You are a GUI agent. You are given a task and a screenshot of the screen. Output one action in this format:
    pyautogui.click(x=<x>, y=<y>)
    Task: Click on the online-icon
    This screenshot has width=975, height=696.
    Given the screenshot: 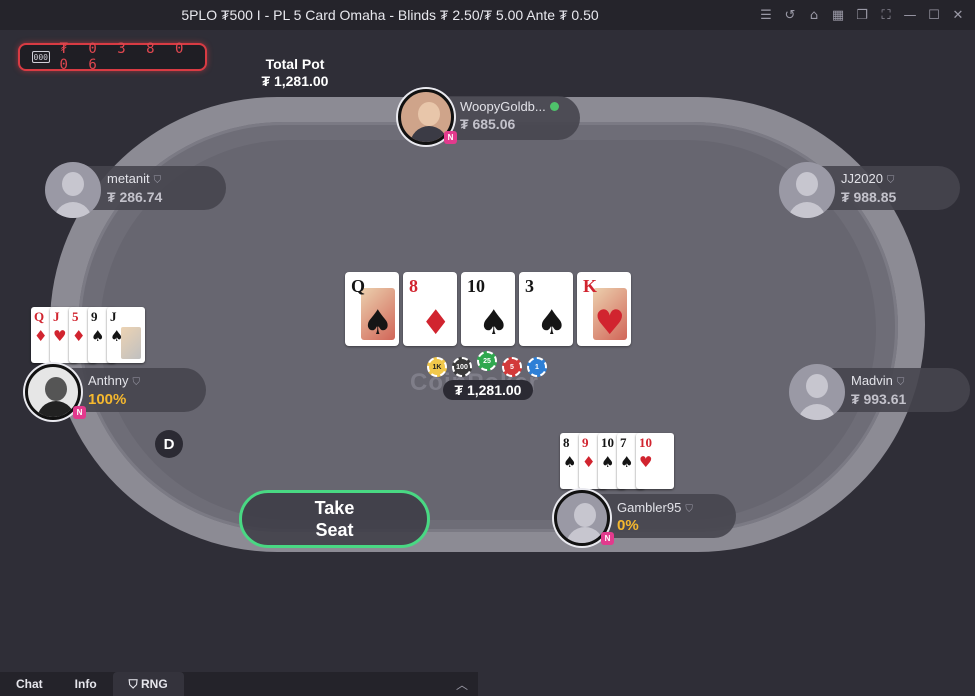 What is the action you would take?
    pyautogui.click(x=554, y=106)
    